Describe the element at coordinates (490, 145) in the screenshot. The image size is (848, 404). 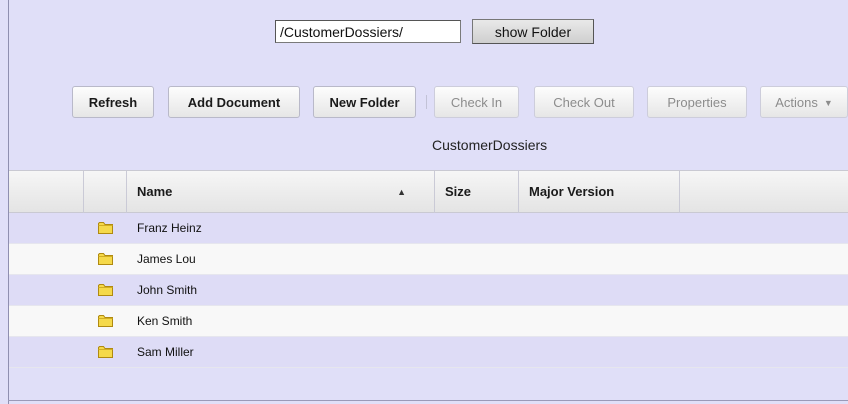
I see `table-title: CustomerDossiers` at that location.